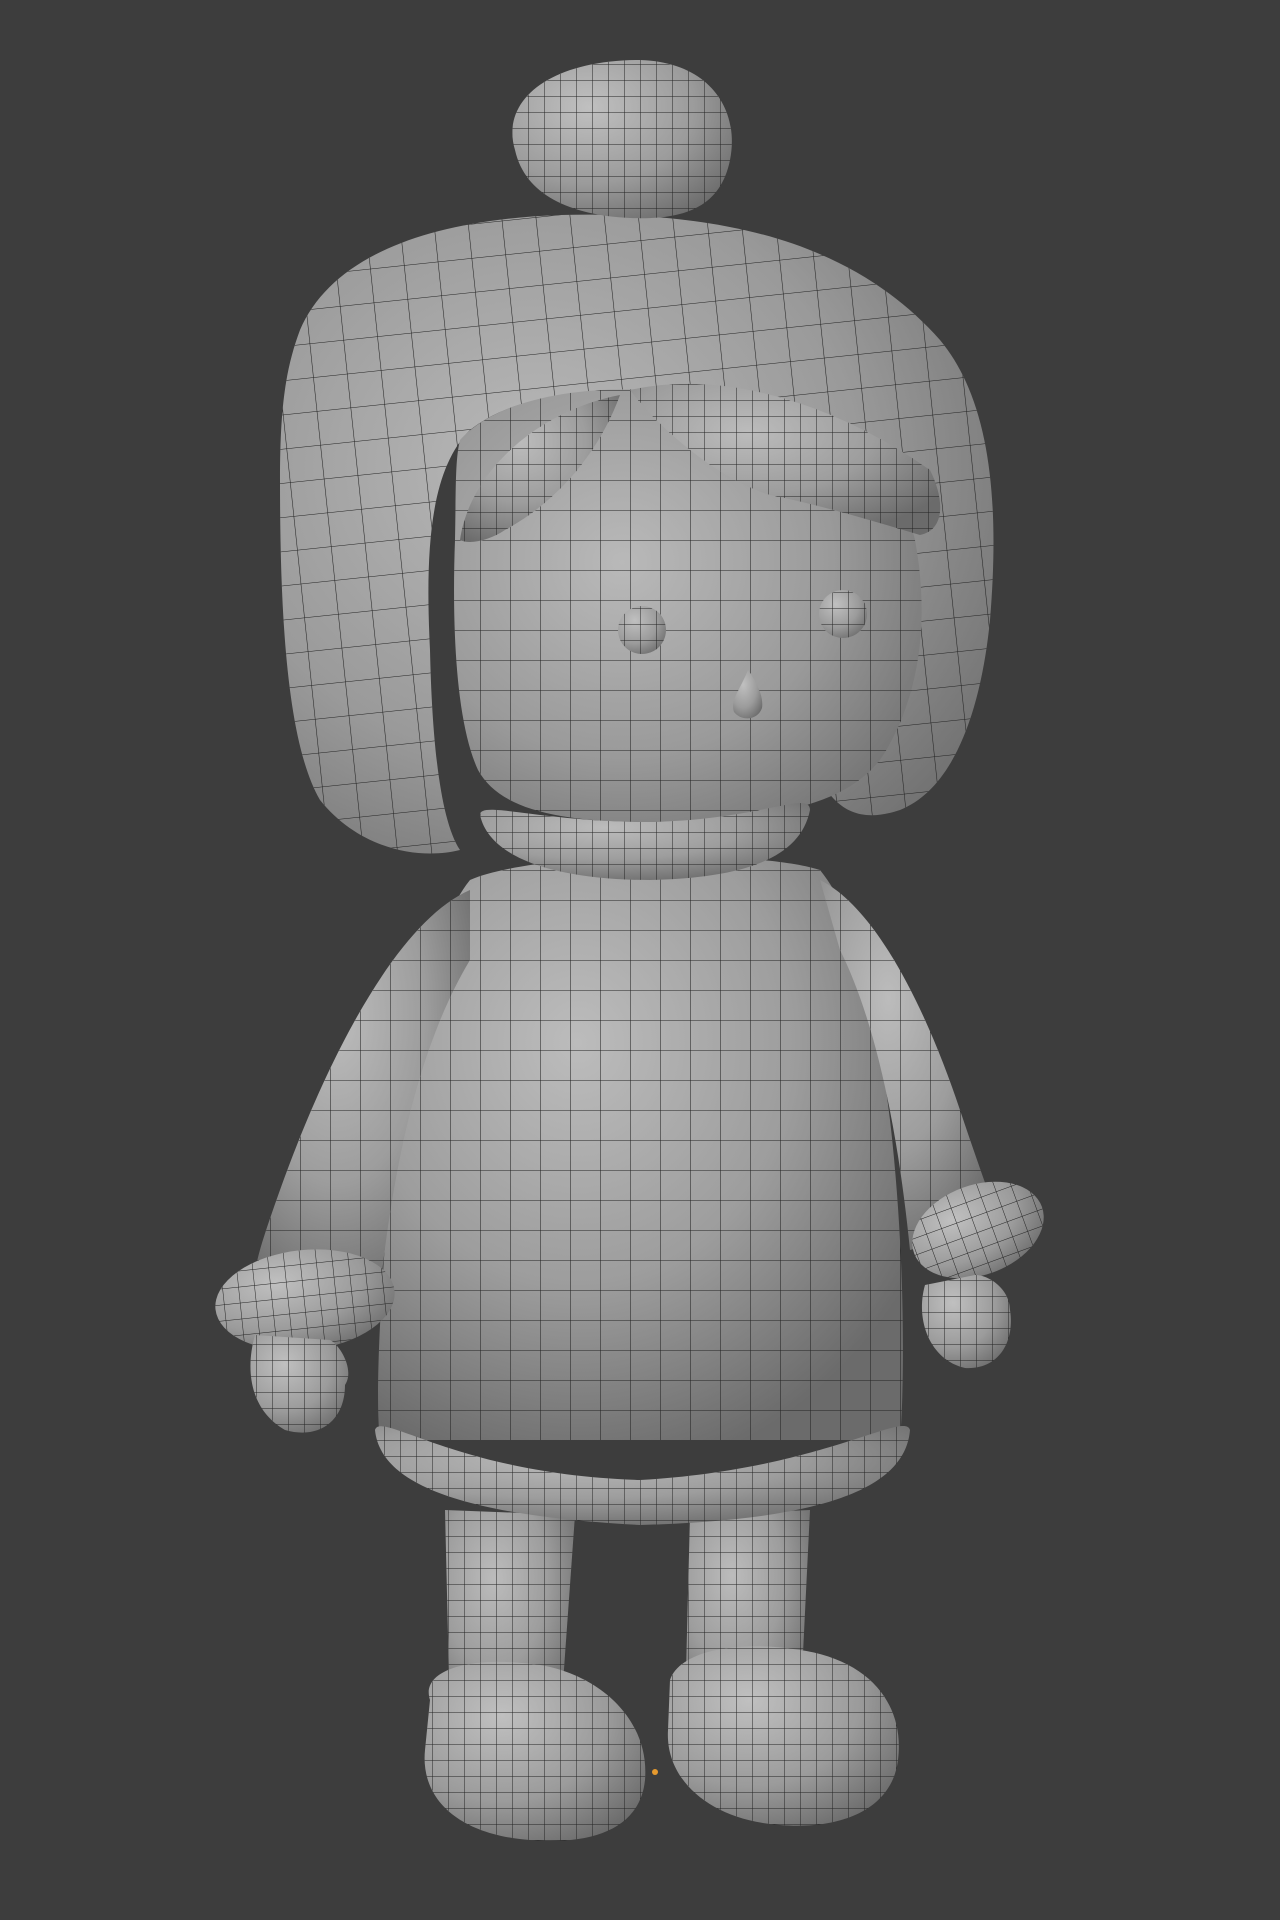 This screenshot has width=1280, height=1920. What do you see at coordinates (622, 139) in the screenshot?
I see `pompom` at bounding box center [622, 139].